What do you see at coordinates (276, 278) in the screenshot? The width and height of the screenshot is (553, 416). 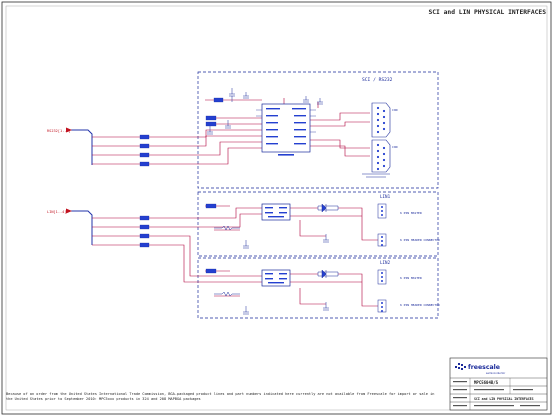 I see `lin2-transceiver-ic` at bounding box center [276, 278].